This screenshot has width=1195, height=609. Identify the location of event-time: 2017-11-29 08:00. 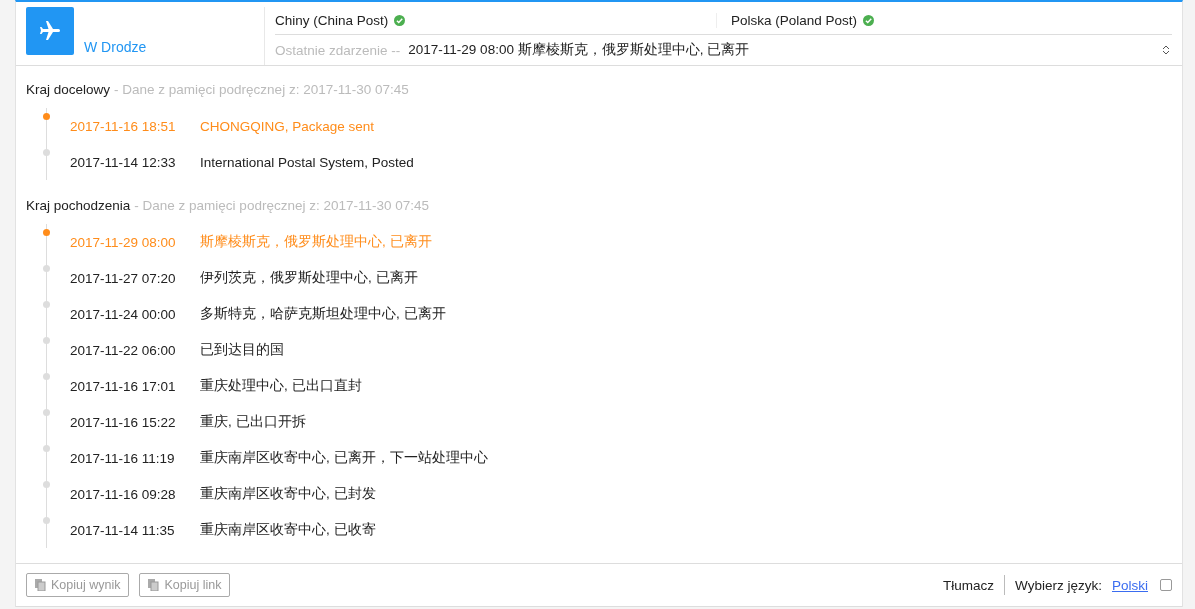
(123, 242).